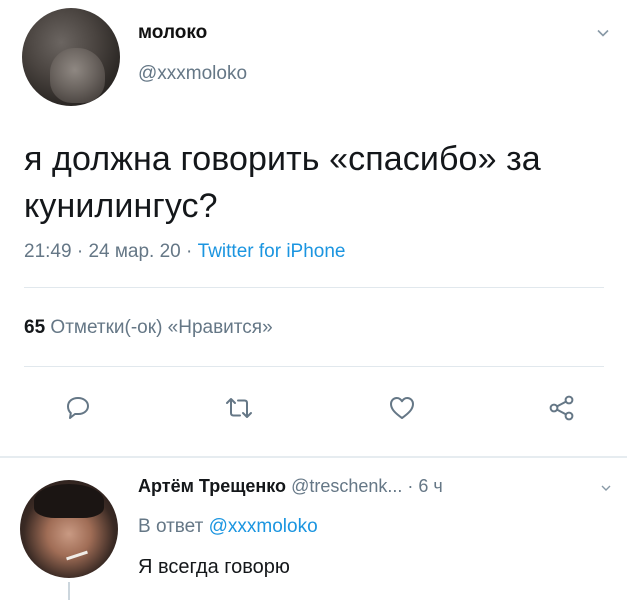 Image resolution: width=627 pixels, height=600 pixels. I want to click on likes-link: 65 Отметки(-ок) «Нравится», so click(148, 328).